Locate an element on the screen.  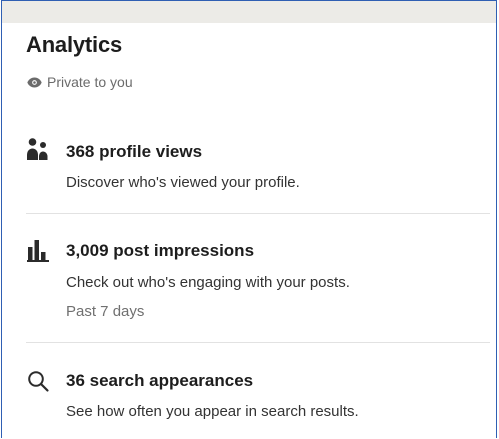
privacy-note: Private to you is located at coordinates (80, 82).